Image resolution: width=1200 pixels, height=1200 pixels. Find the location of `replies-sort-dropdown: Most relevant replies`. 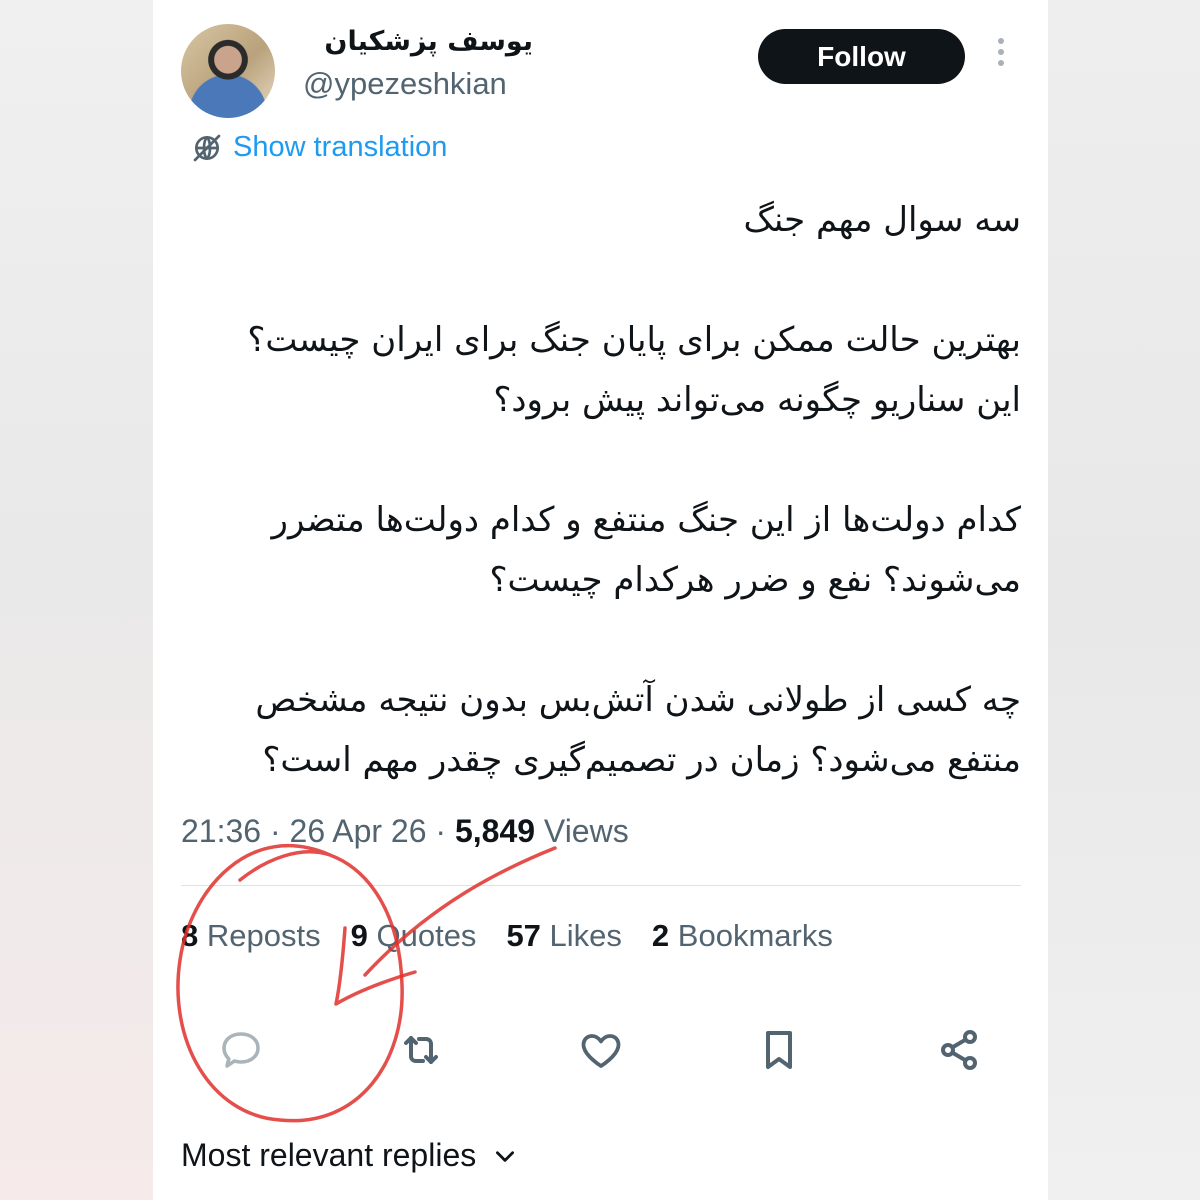

replies-sort-dropdown: Most relevant replies is located at coordinates (349, 1155).